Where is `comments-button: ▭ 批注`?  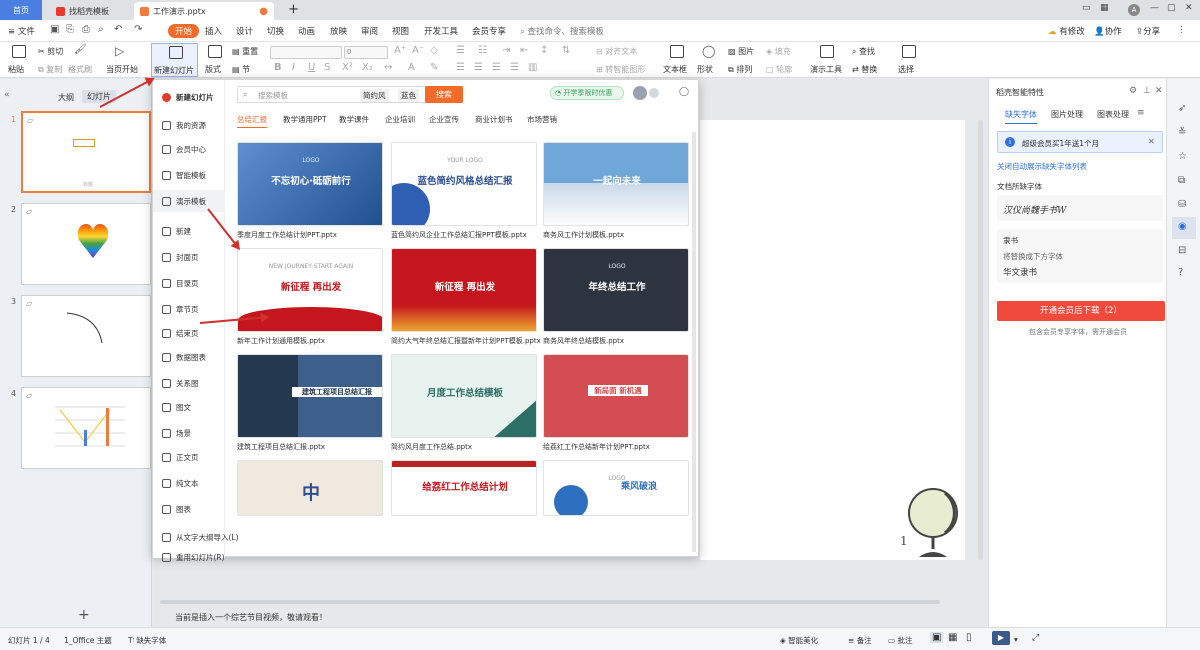 comments-button: ▭ 批注 is located at coordinates (900, 640).